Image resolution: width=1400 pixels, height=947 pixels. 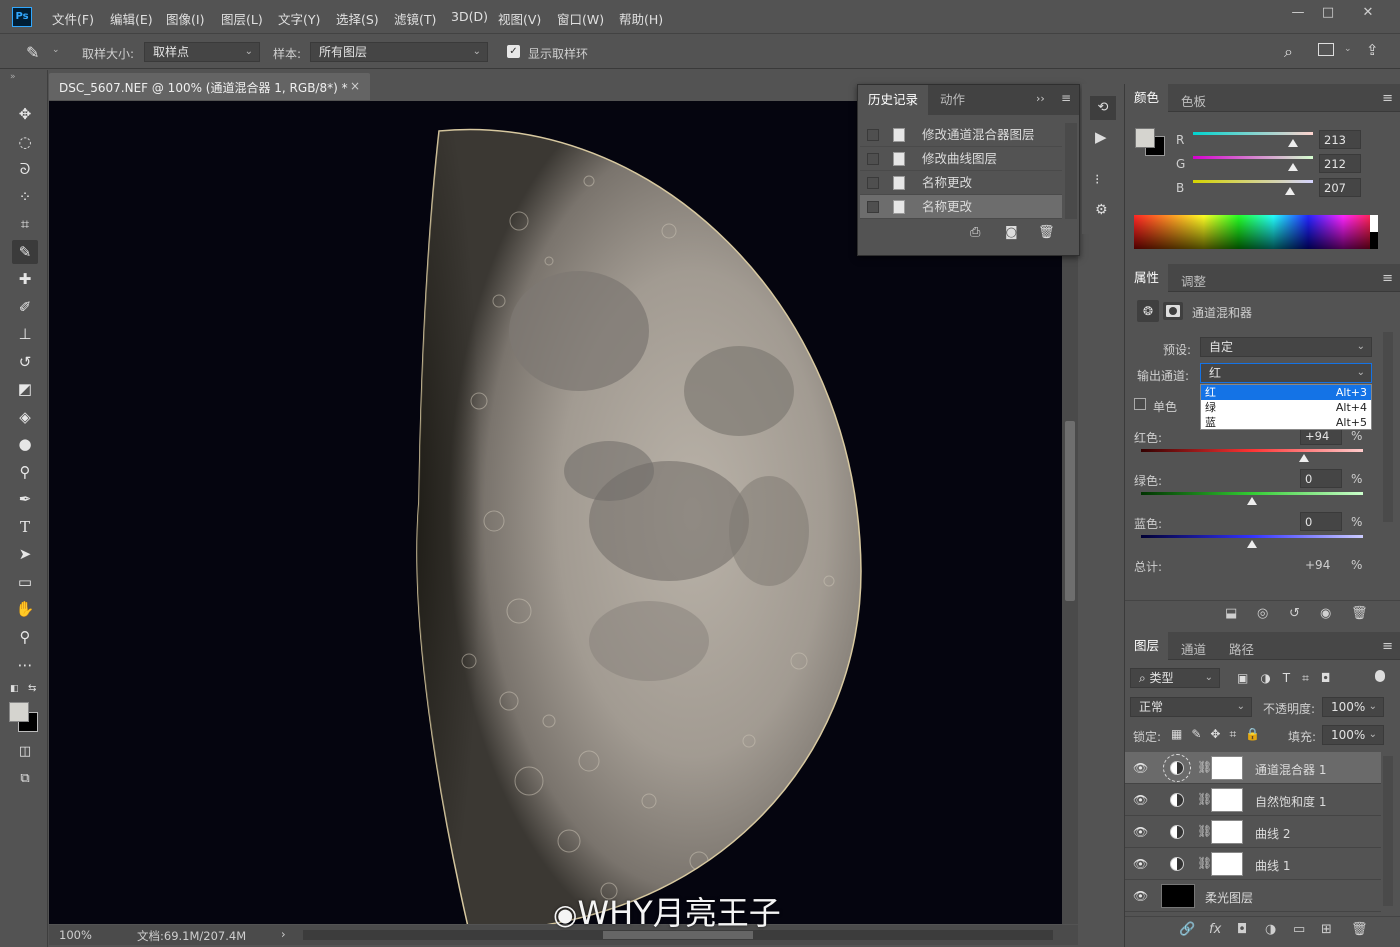 I want to click on tab-paths: 路径, so click(x=1241, y=648).